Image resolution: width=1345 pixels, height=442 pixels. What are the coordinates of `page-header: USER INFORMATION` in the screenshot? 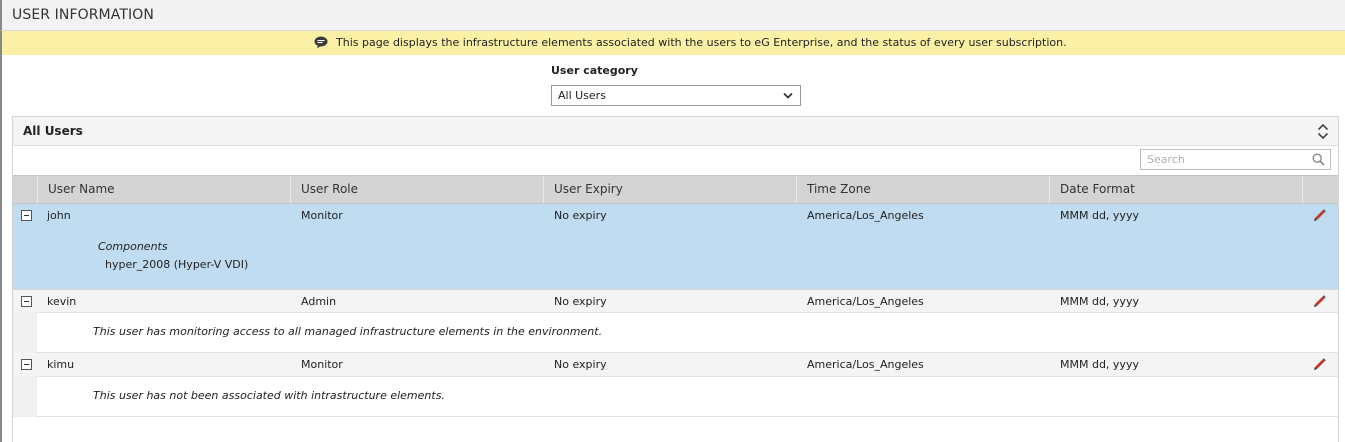 It's located at (672, 15).